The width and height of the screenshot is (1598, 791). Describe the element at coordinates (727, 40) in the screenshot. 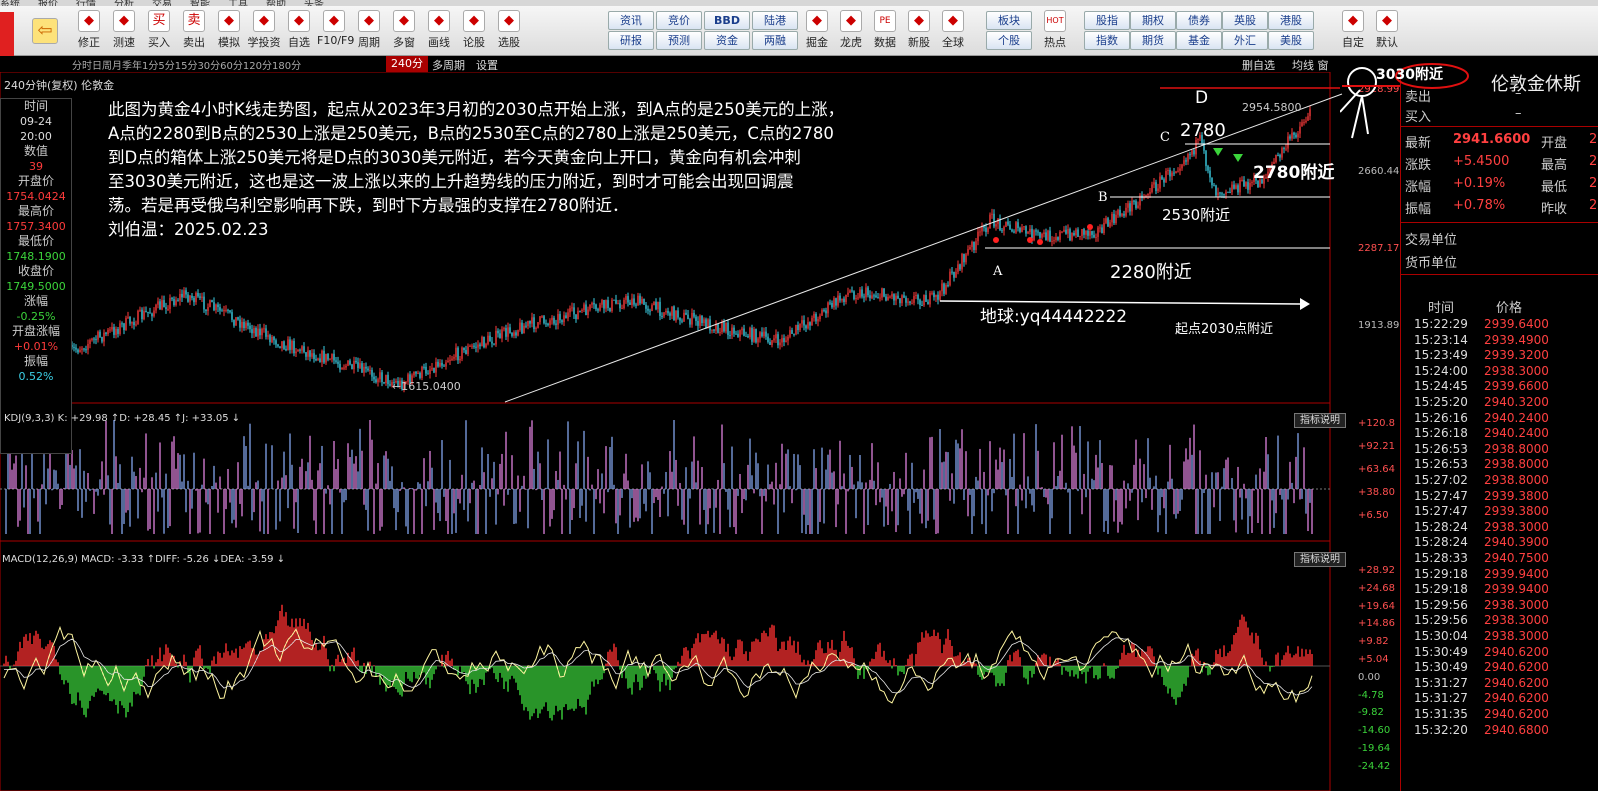

I see `quick-button: 资金` at that location.